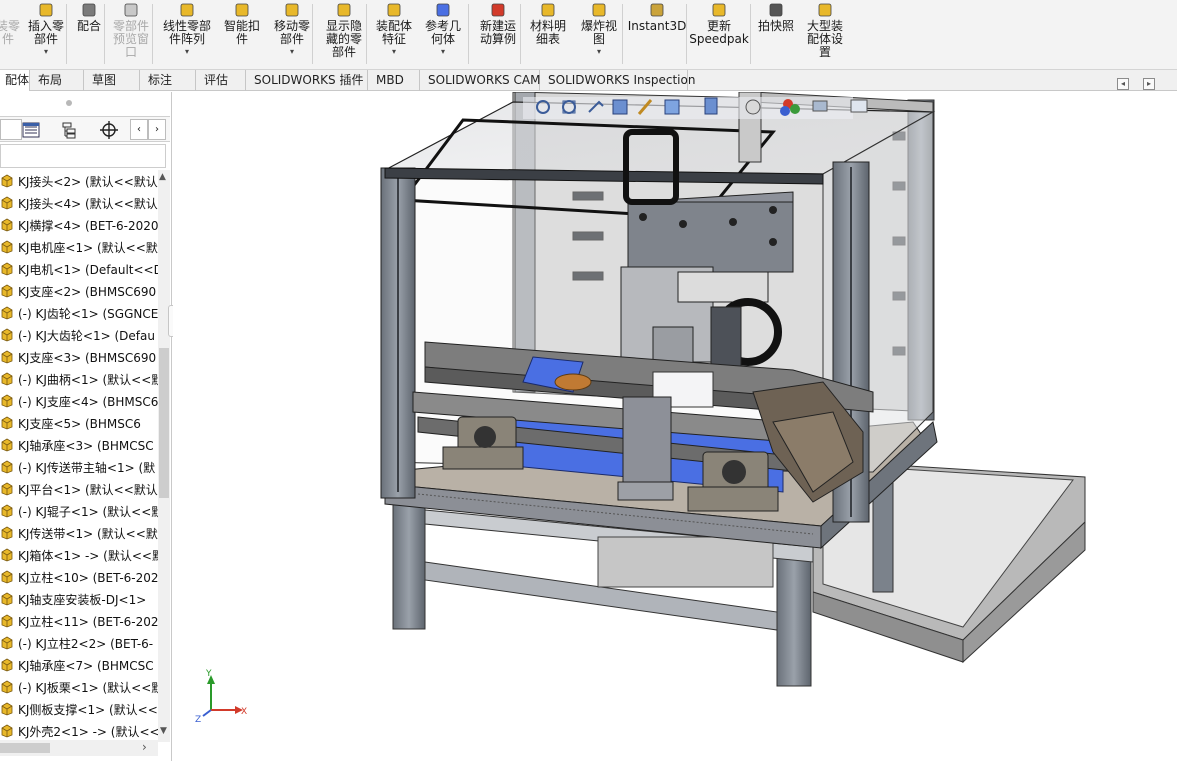  Describe the element at coordinates (620, 107) in the screenshot. I see `hud-section-view-icon` at that location.